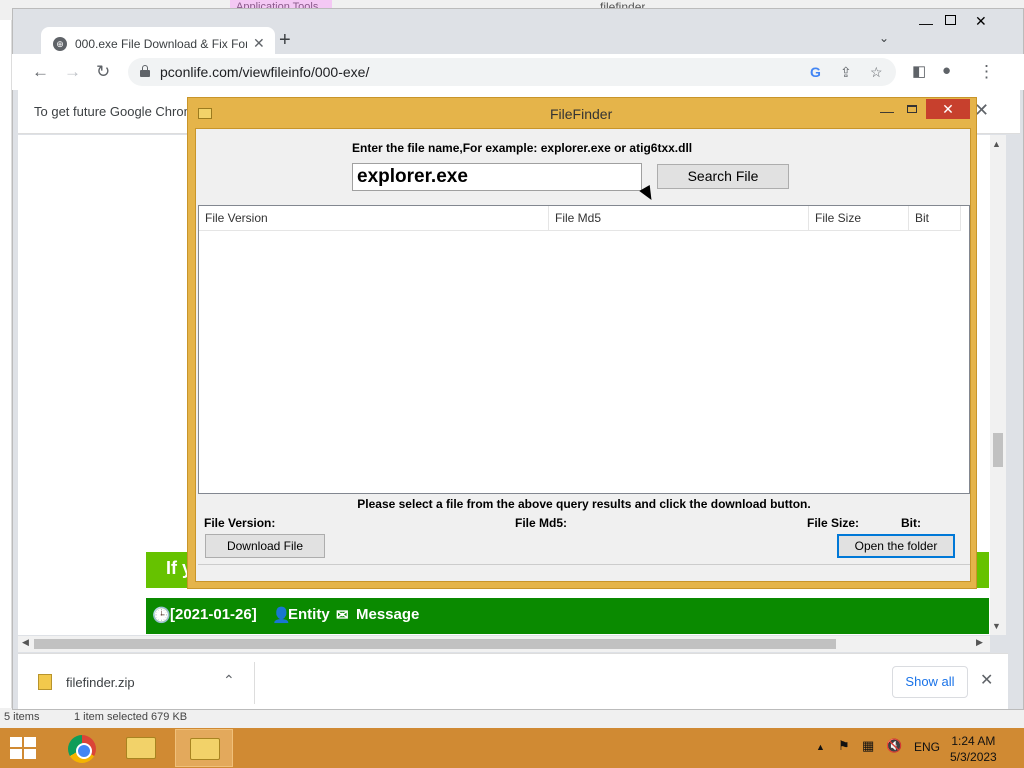 The height and width of the screenshot is (768, 1024). I want to click on share-icon: ⇪, so click(846, 72).